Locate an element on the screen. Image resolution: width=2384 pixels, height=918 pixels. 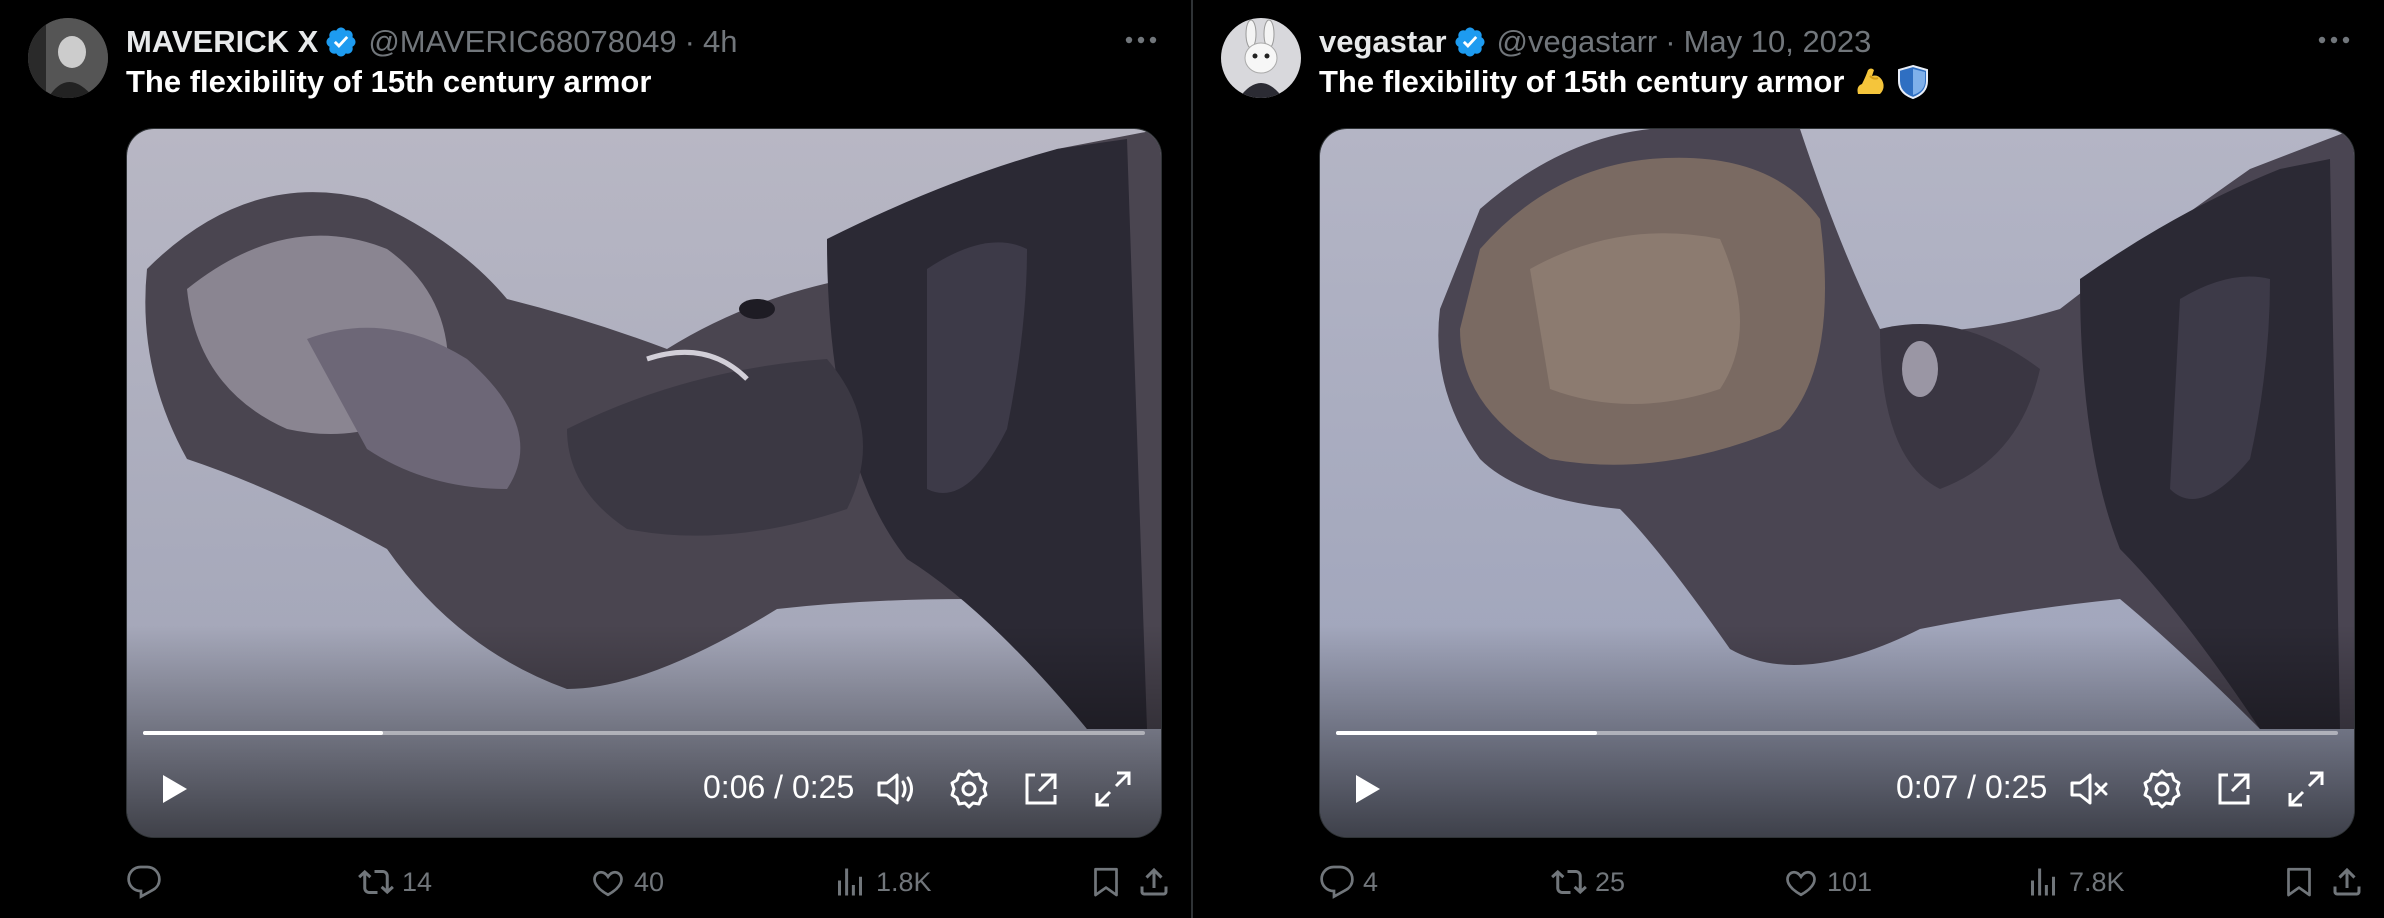
author-name: MAVERICK X is located at coordinates (222, 42).